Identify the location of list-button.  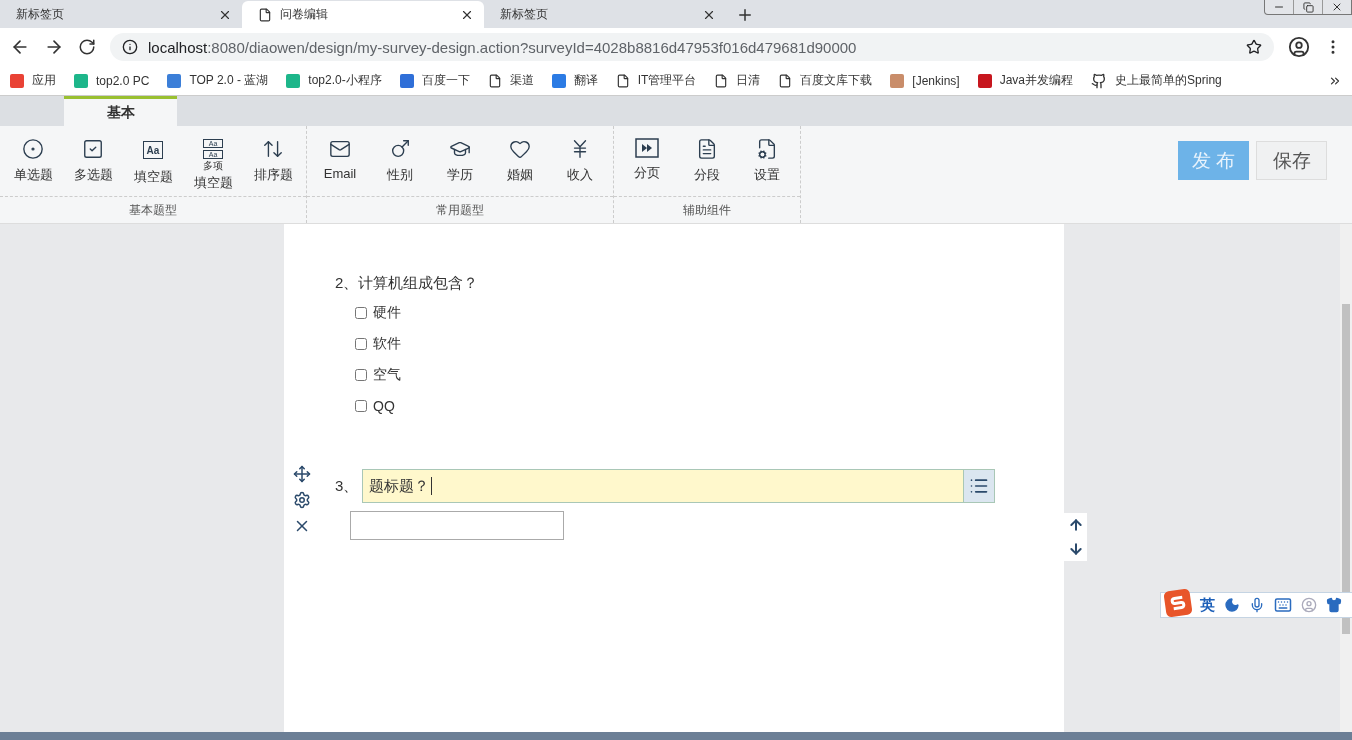
(979, 486).